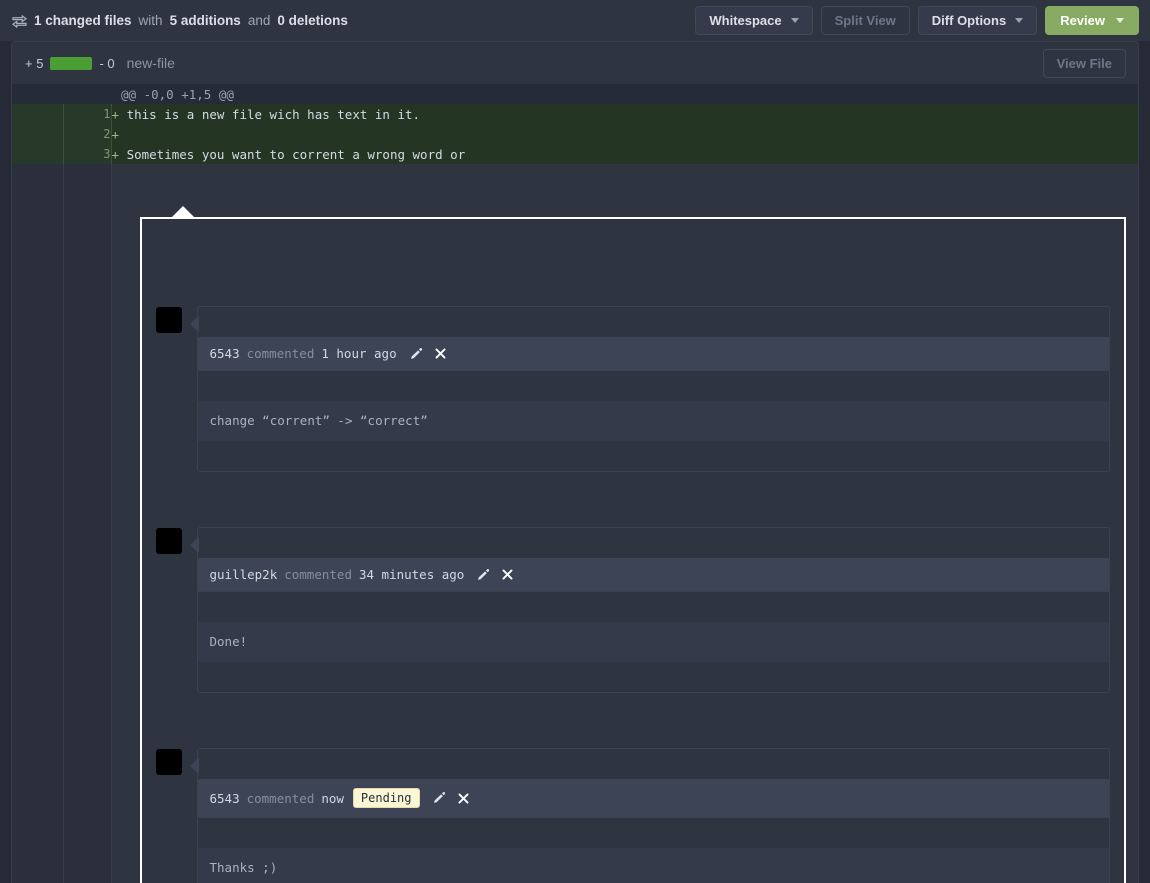 This screenshot has width=1150, height=883. I want to click on comment-timestamp: now, so click(332, 798).